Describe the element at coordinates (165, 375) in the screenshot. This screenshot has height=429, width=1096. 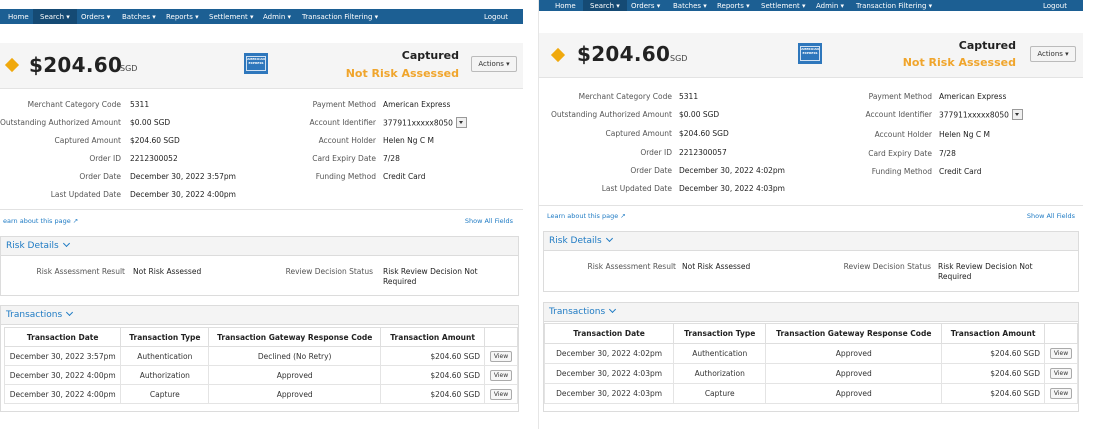
I see `cell-type: Authorization` at that location.